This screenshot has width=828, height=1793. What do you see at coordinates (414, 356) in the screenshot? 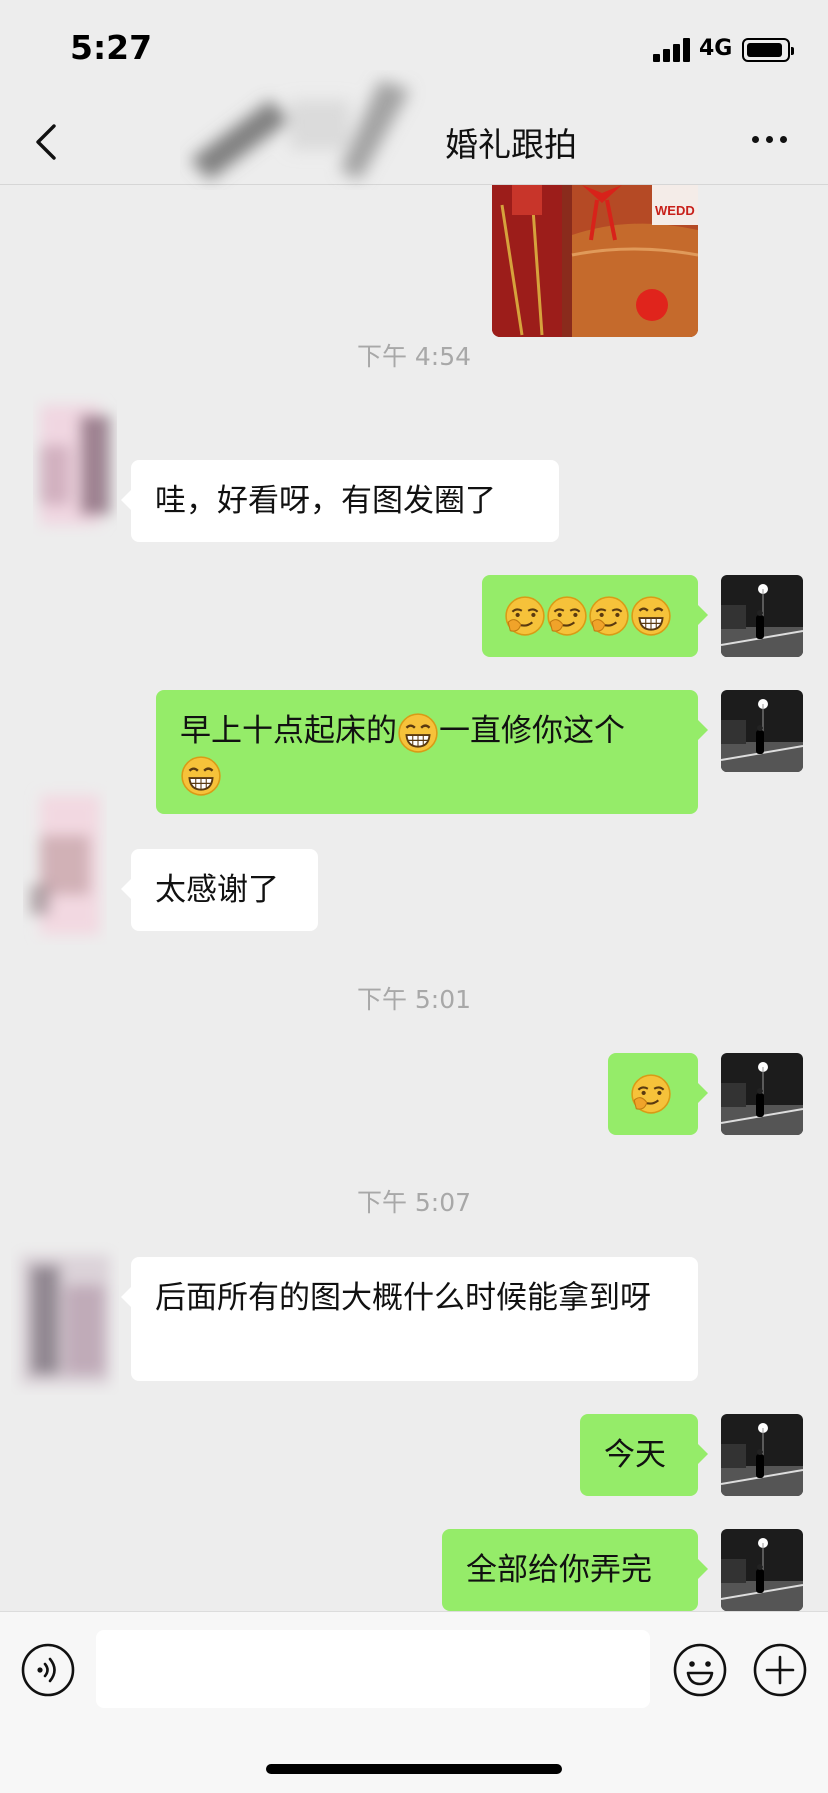
I see `timestamp: 下午 4:54` at bounding box center [414, 356].